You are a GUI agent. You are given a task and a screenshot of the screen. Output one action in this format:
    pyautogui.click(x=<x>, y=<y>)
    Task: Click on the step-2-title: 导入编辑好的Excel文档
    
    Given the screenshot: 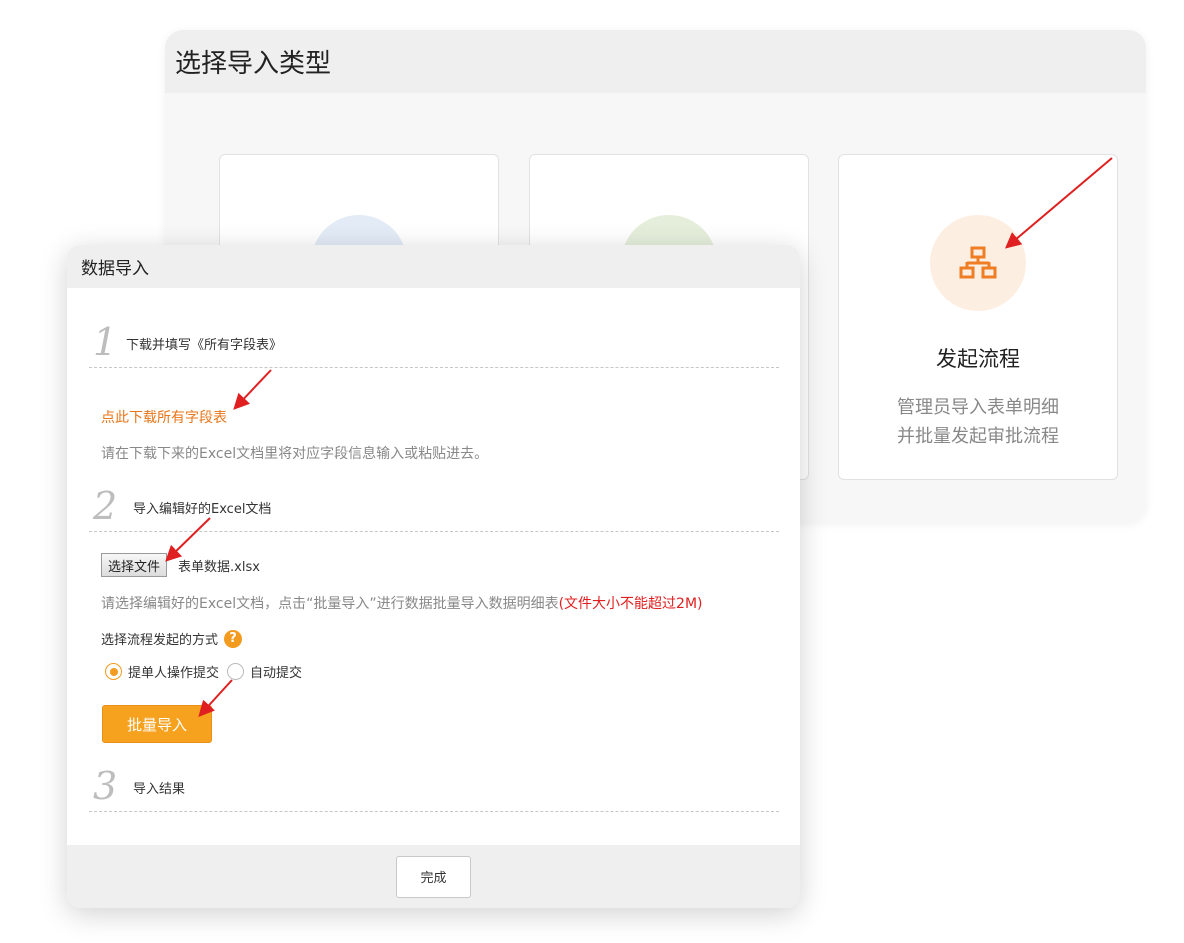 What is the action you would take?
    pyautogui.click(x=202, y=509)
    